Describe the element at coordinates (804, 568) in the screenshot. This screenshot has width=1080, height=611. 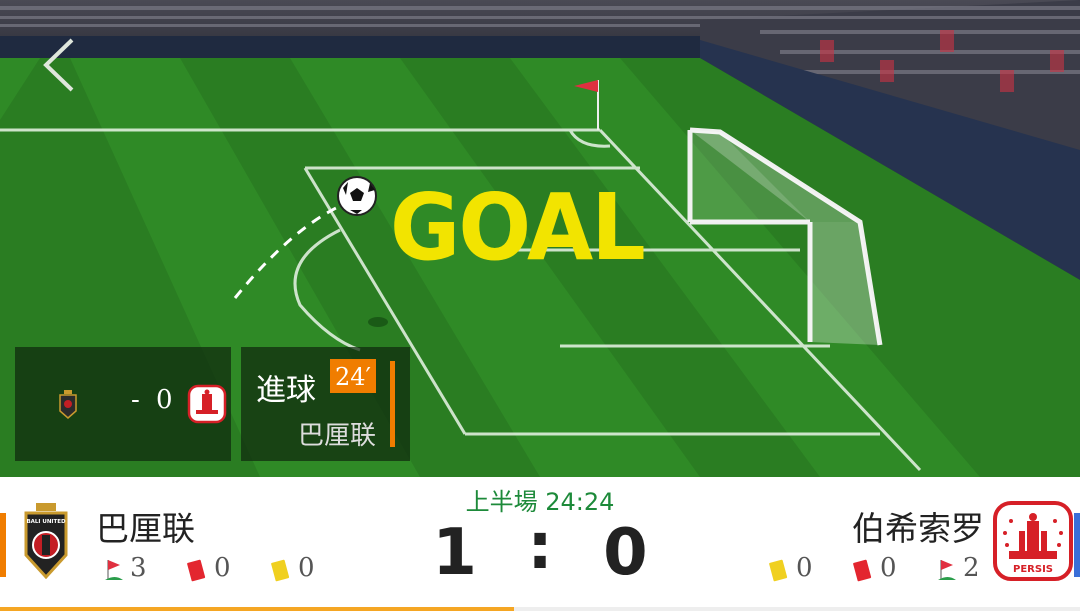
I see `away-yellow-cards: 0` at that location.